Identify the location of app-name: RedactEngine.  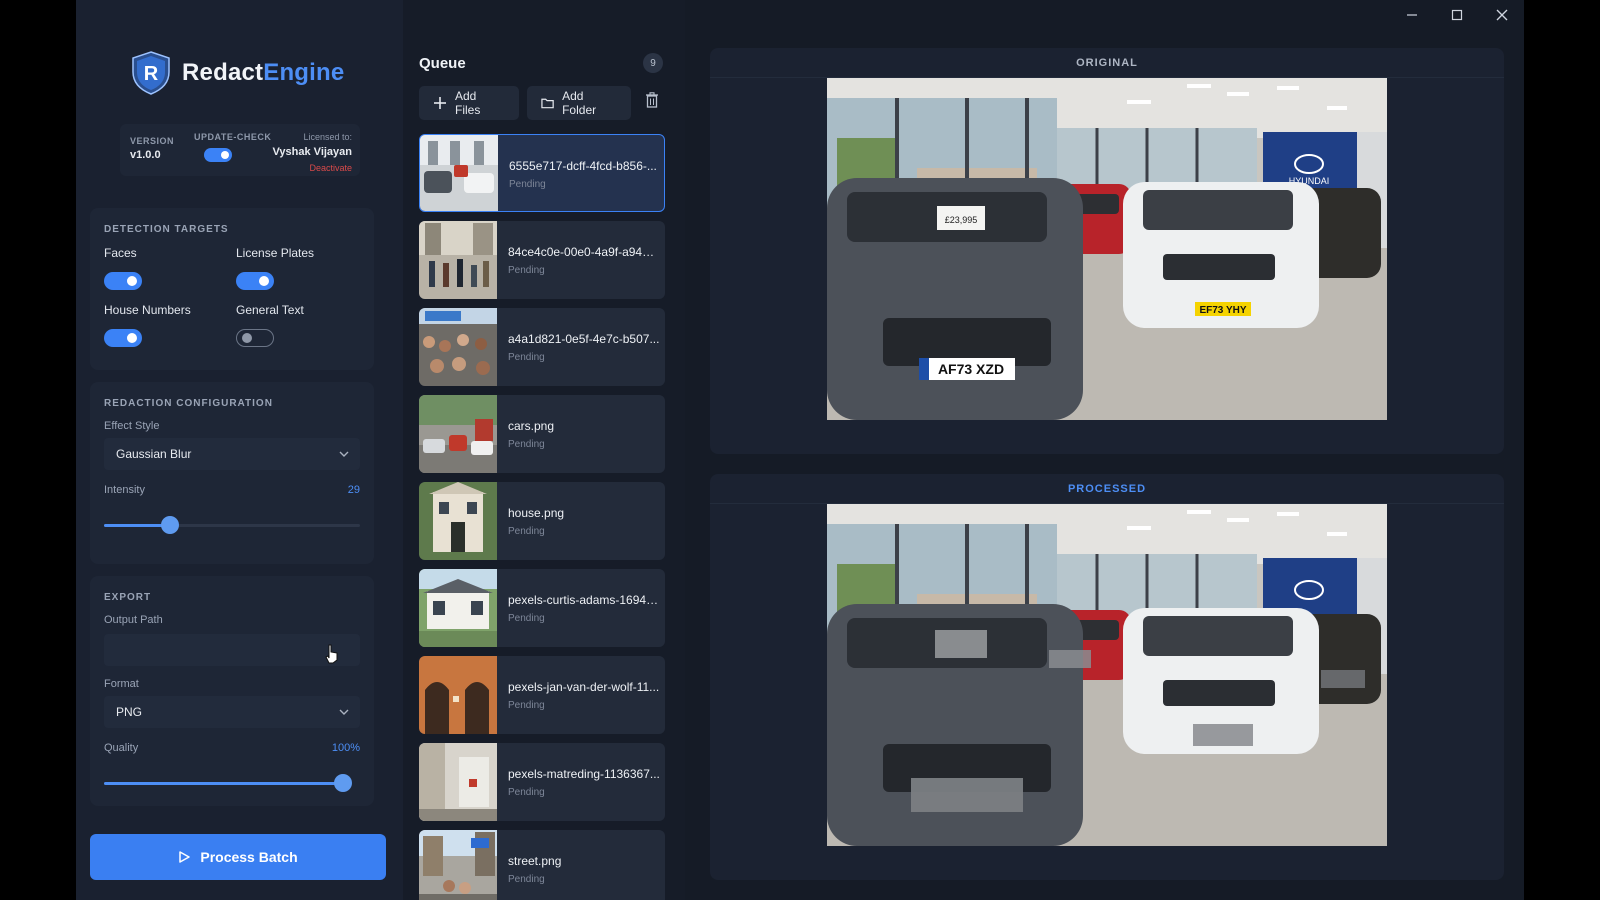
(263, 73).